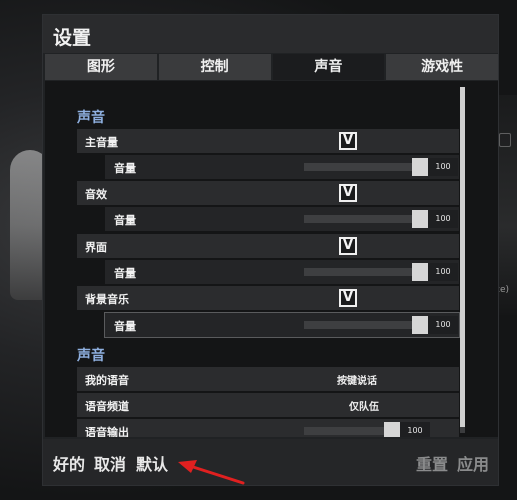 The width and height of the screenshot is (517, 500). I want to click on master-volume-checkbox: V, so click(348, 141).